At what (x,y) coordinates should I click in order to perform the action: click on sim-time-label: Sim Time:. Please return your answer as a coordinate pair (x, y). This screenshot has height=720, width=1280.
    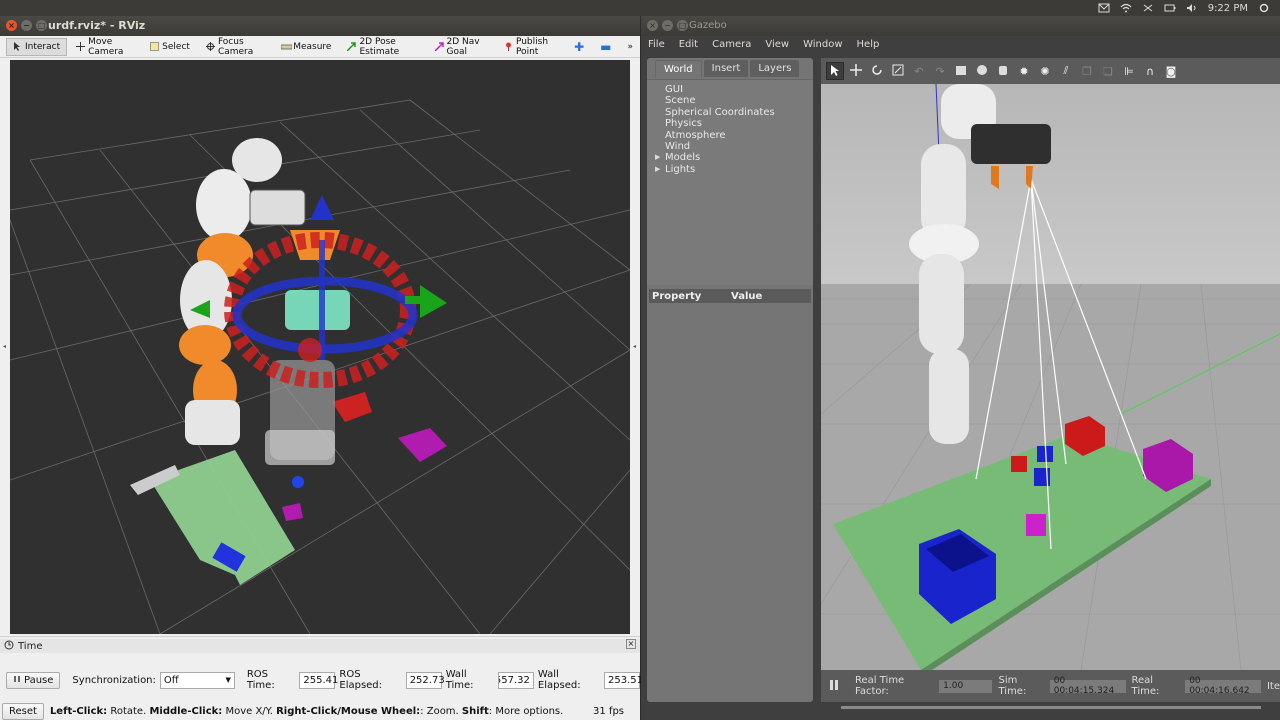
    Looking at the image, I should click on (1012, 686).